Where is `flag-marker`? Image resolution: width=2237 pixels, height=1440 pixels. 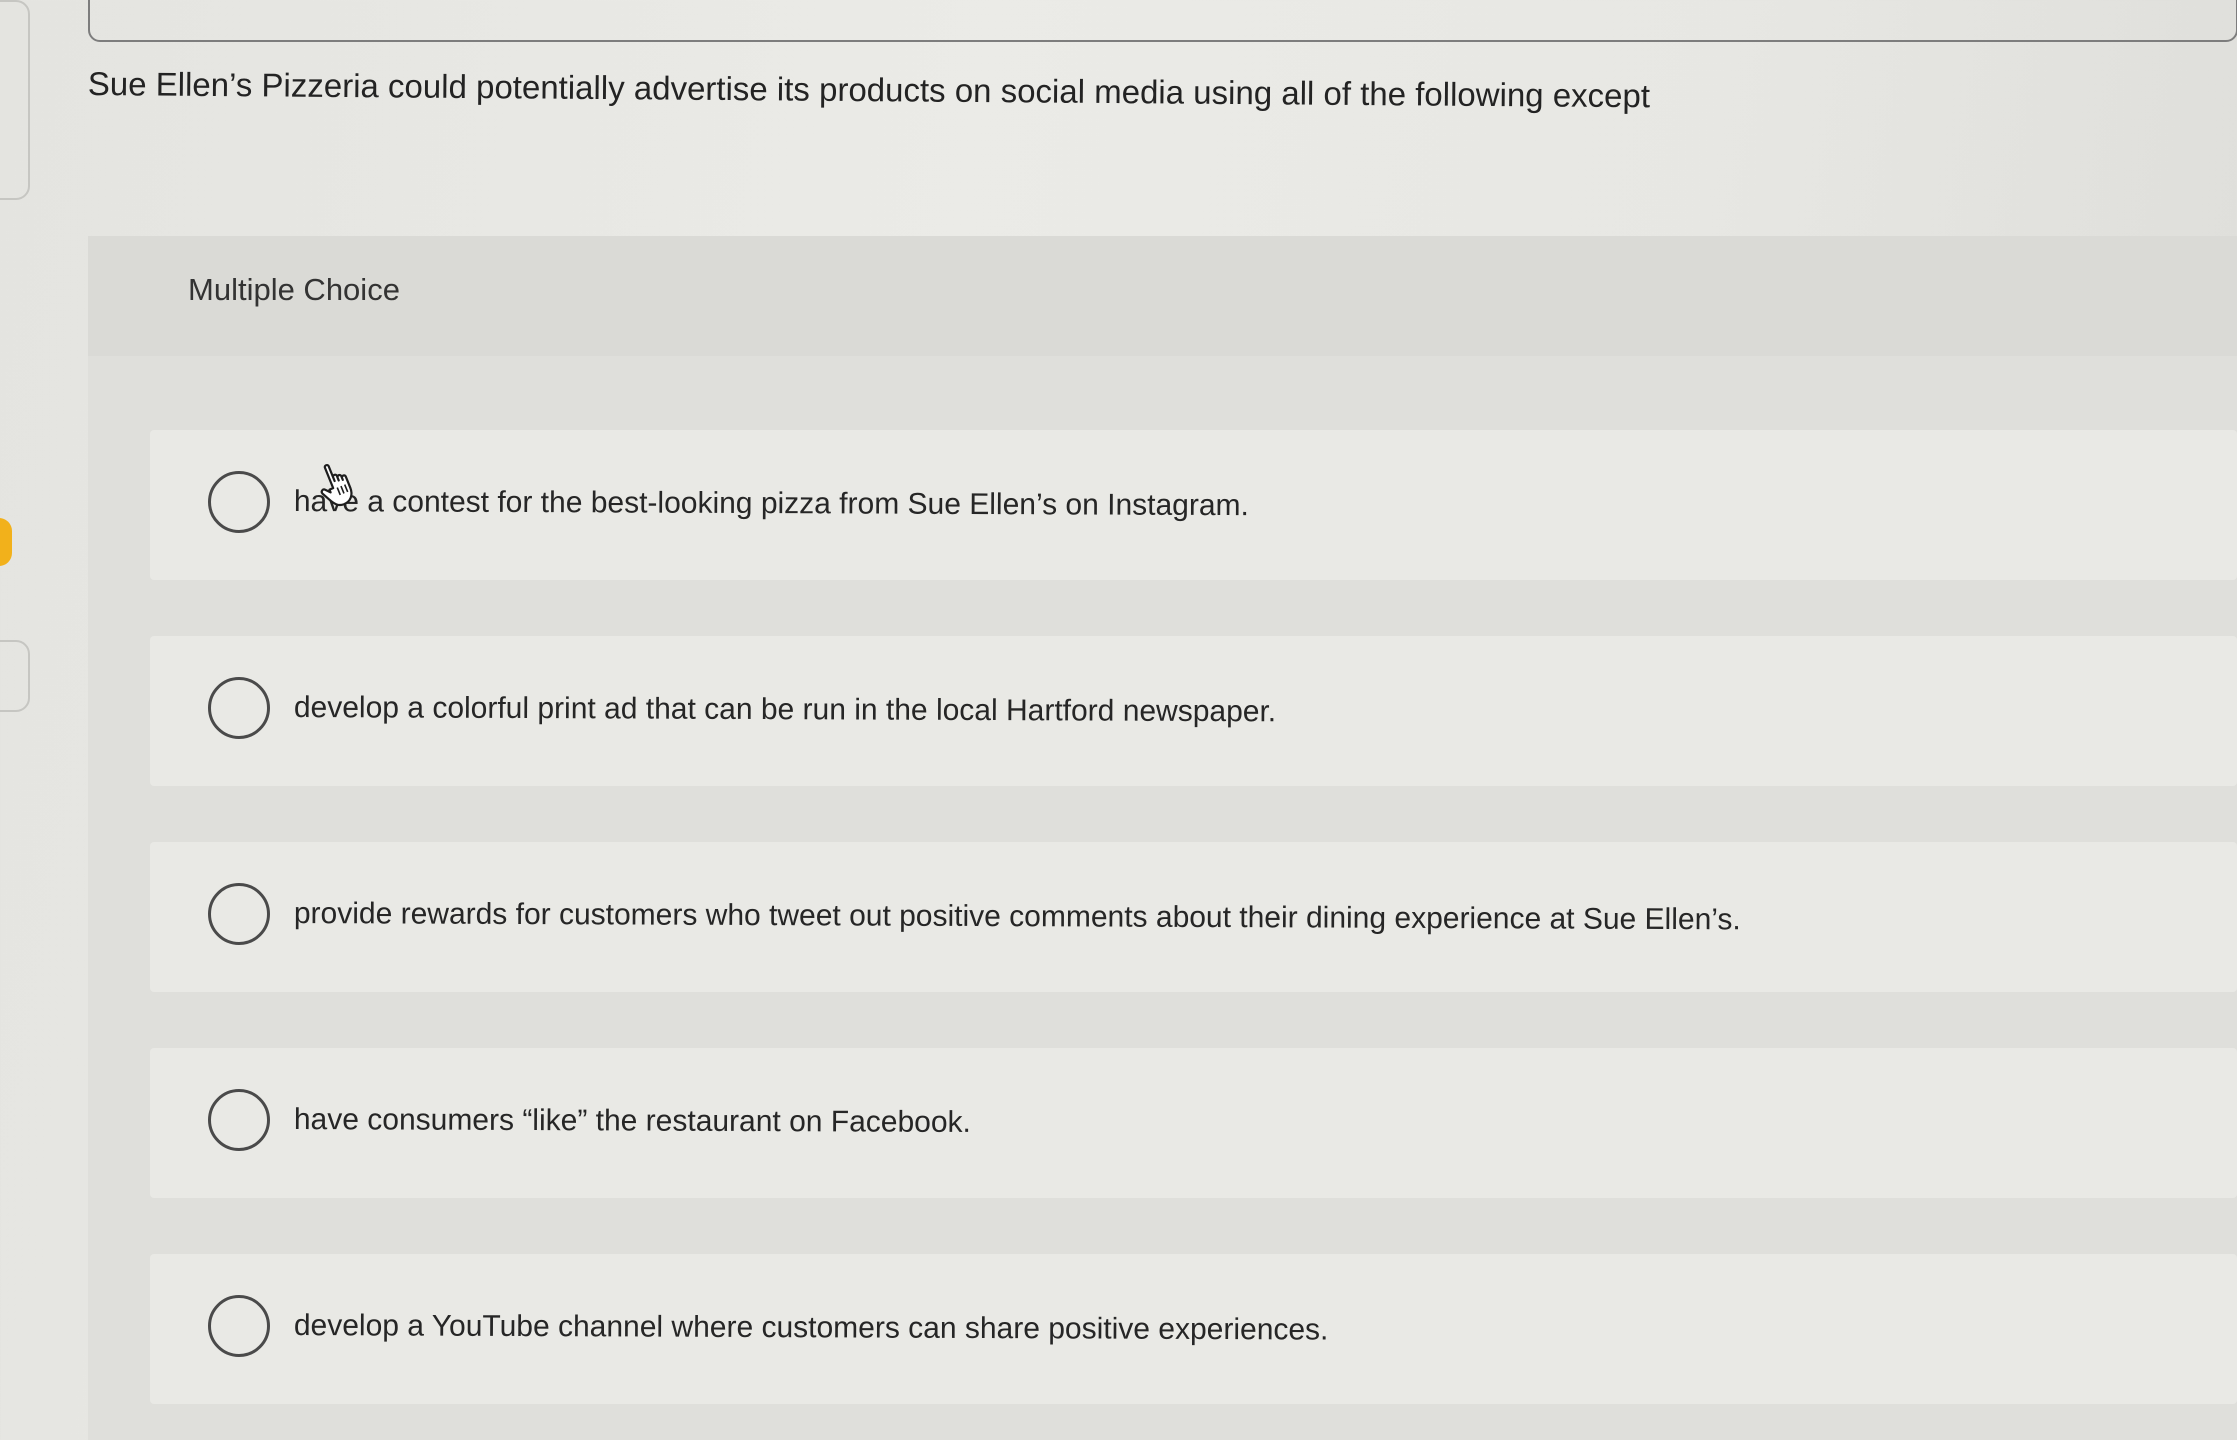 flag-marker is located at coordinates (6, 542).